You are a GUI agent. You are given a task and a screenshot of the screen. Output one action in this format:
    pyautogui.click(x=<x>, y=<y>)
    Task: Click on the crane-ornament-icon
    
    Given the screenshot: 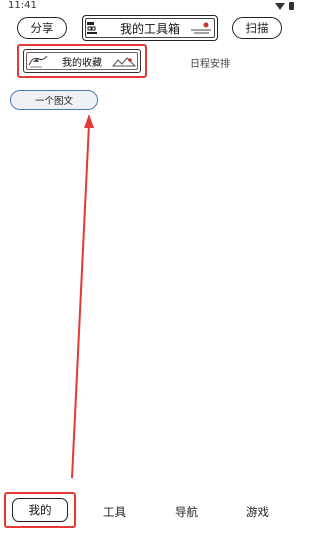 What is the action you would take?
    pyautogui.click(x=38, y=61)
    